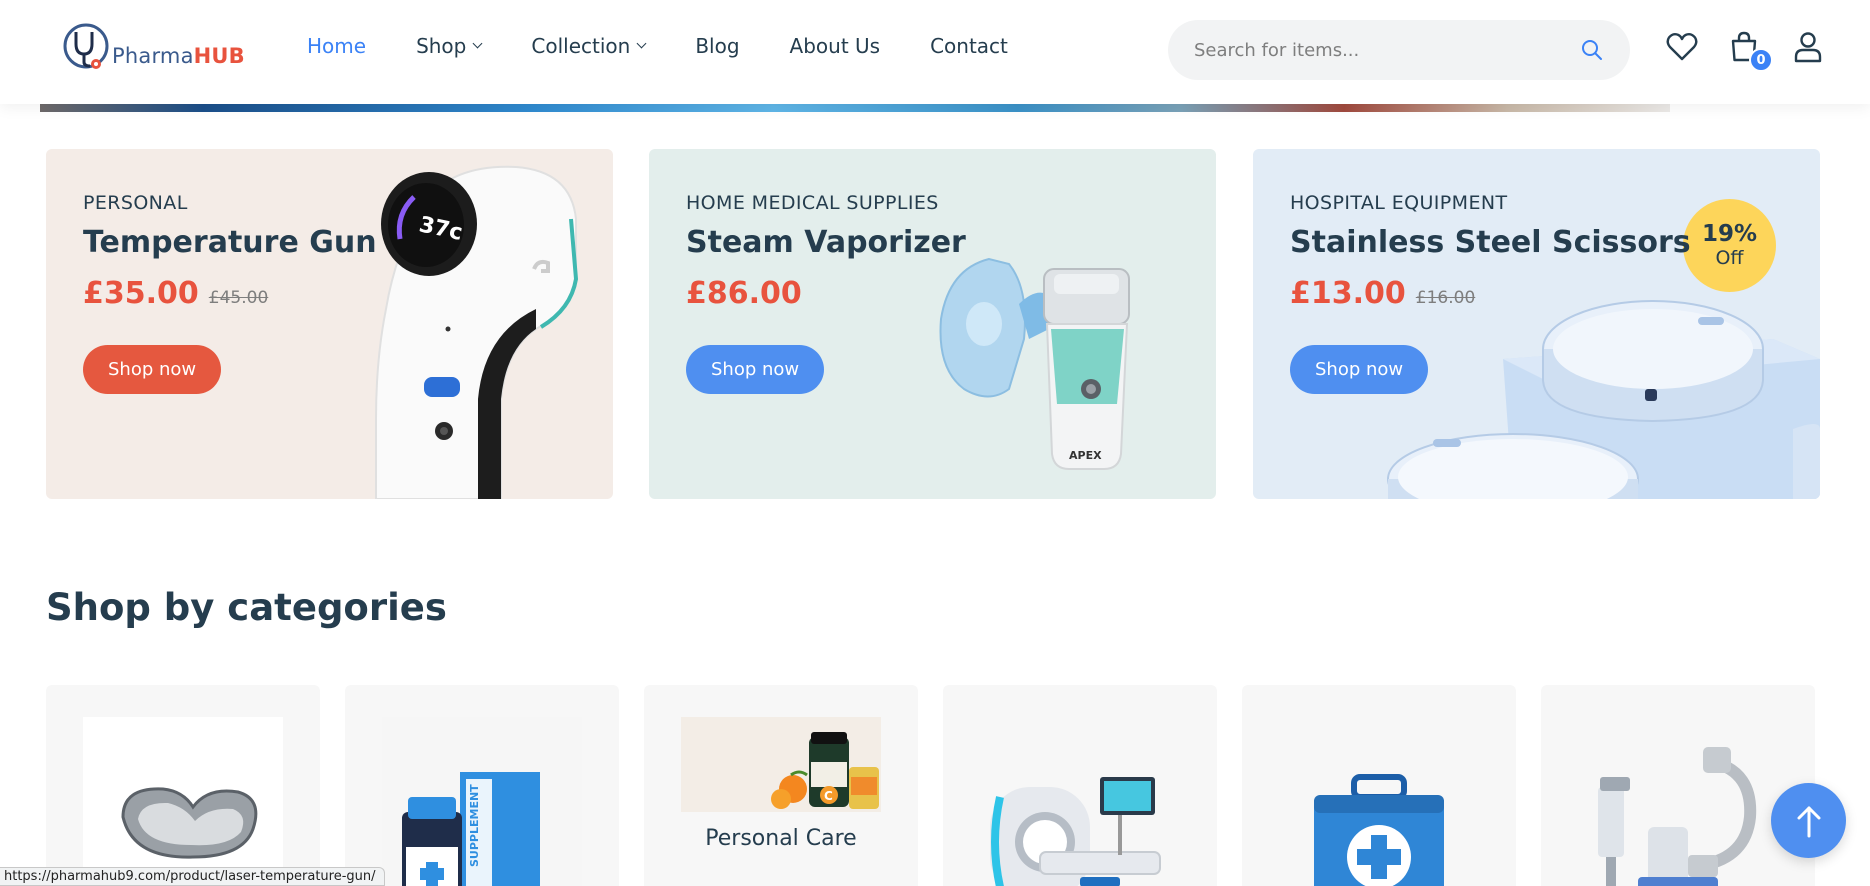 This screenshot has height=886, width=1870. I want to click on nav-about-label: About Us, so click(835, 46).